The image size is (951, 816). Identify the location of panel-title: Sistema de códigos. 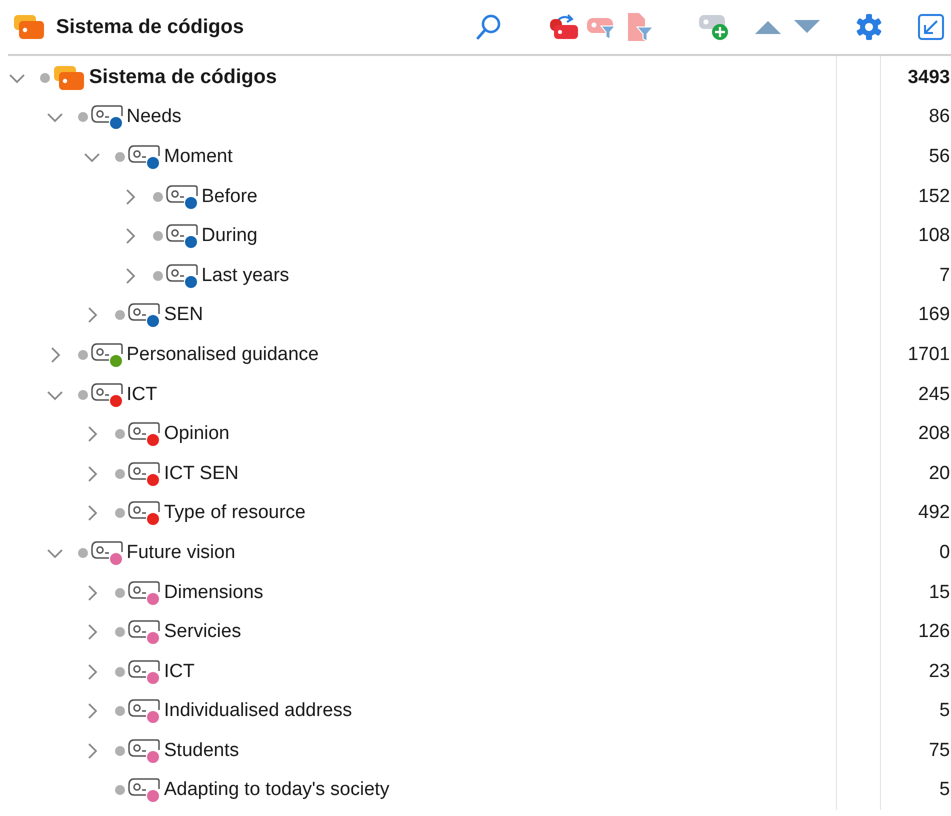
(150, 27).